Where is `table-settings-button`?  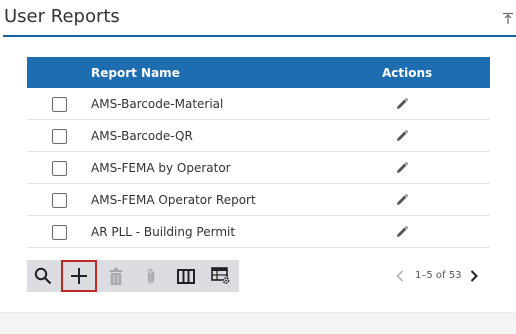 table-settings-button is located at coordinates (221, 276).